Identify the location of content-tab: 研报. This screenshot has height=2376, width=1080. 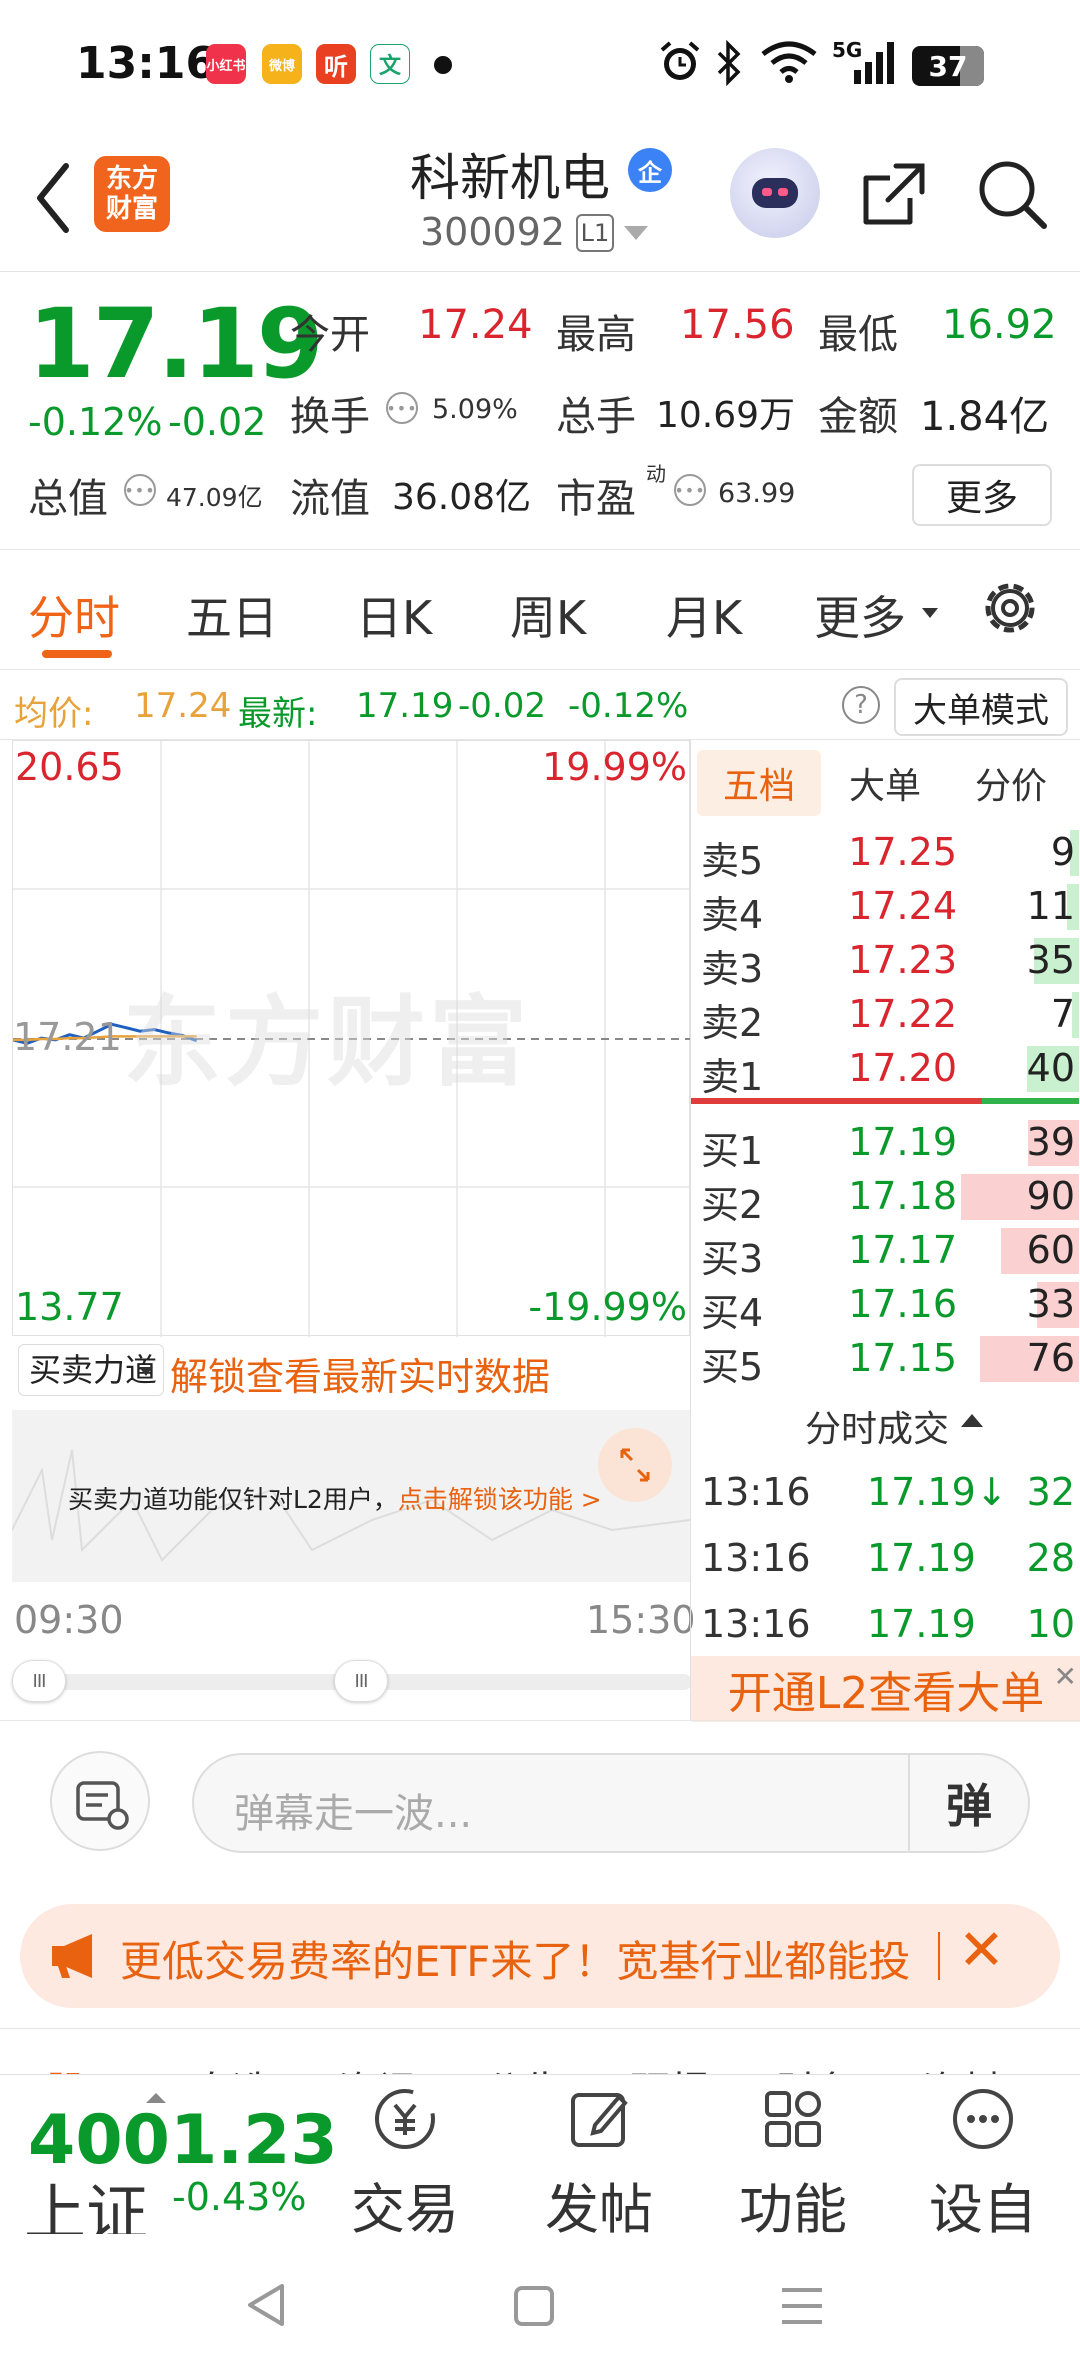
(670, 2066).